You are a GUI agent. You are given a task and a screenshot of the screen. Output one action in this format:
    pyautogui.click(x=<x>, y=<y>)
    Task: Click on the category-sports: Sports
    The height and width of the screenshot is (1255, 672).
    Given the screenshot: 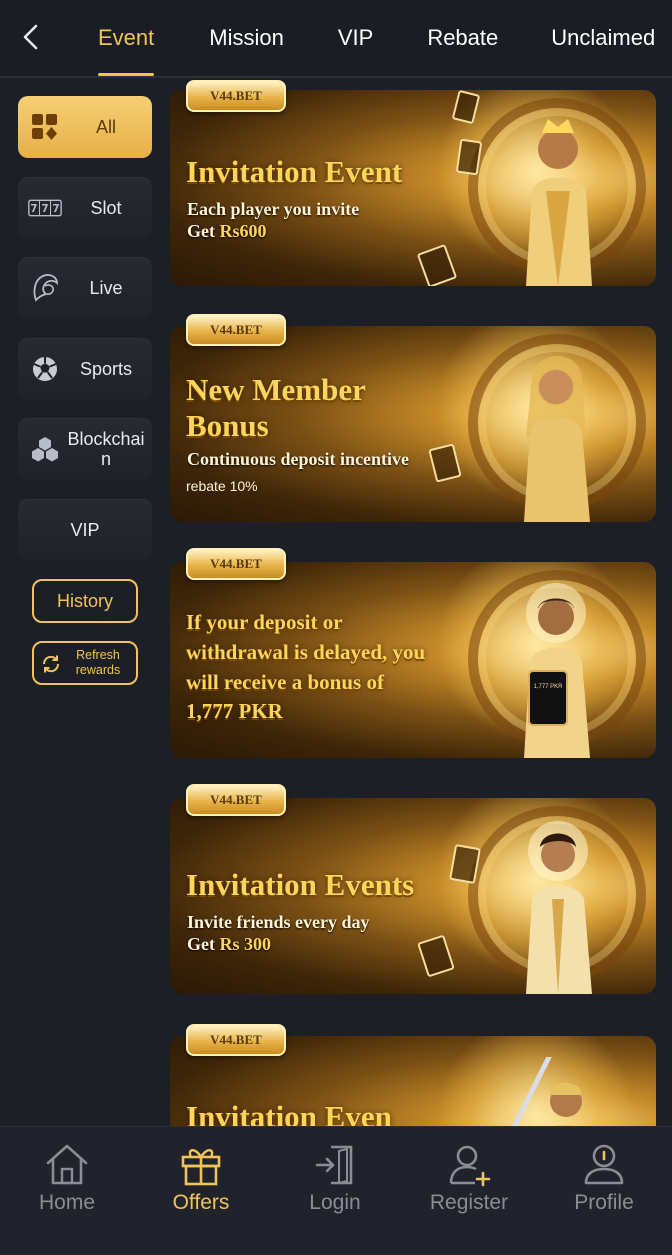 What is the action you would take?
    pyautogui.click(x=85, y=368)
    